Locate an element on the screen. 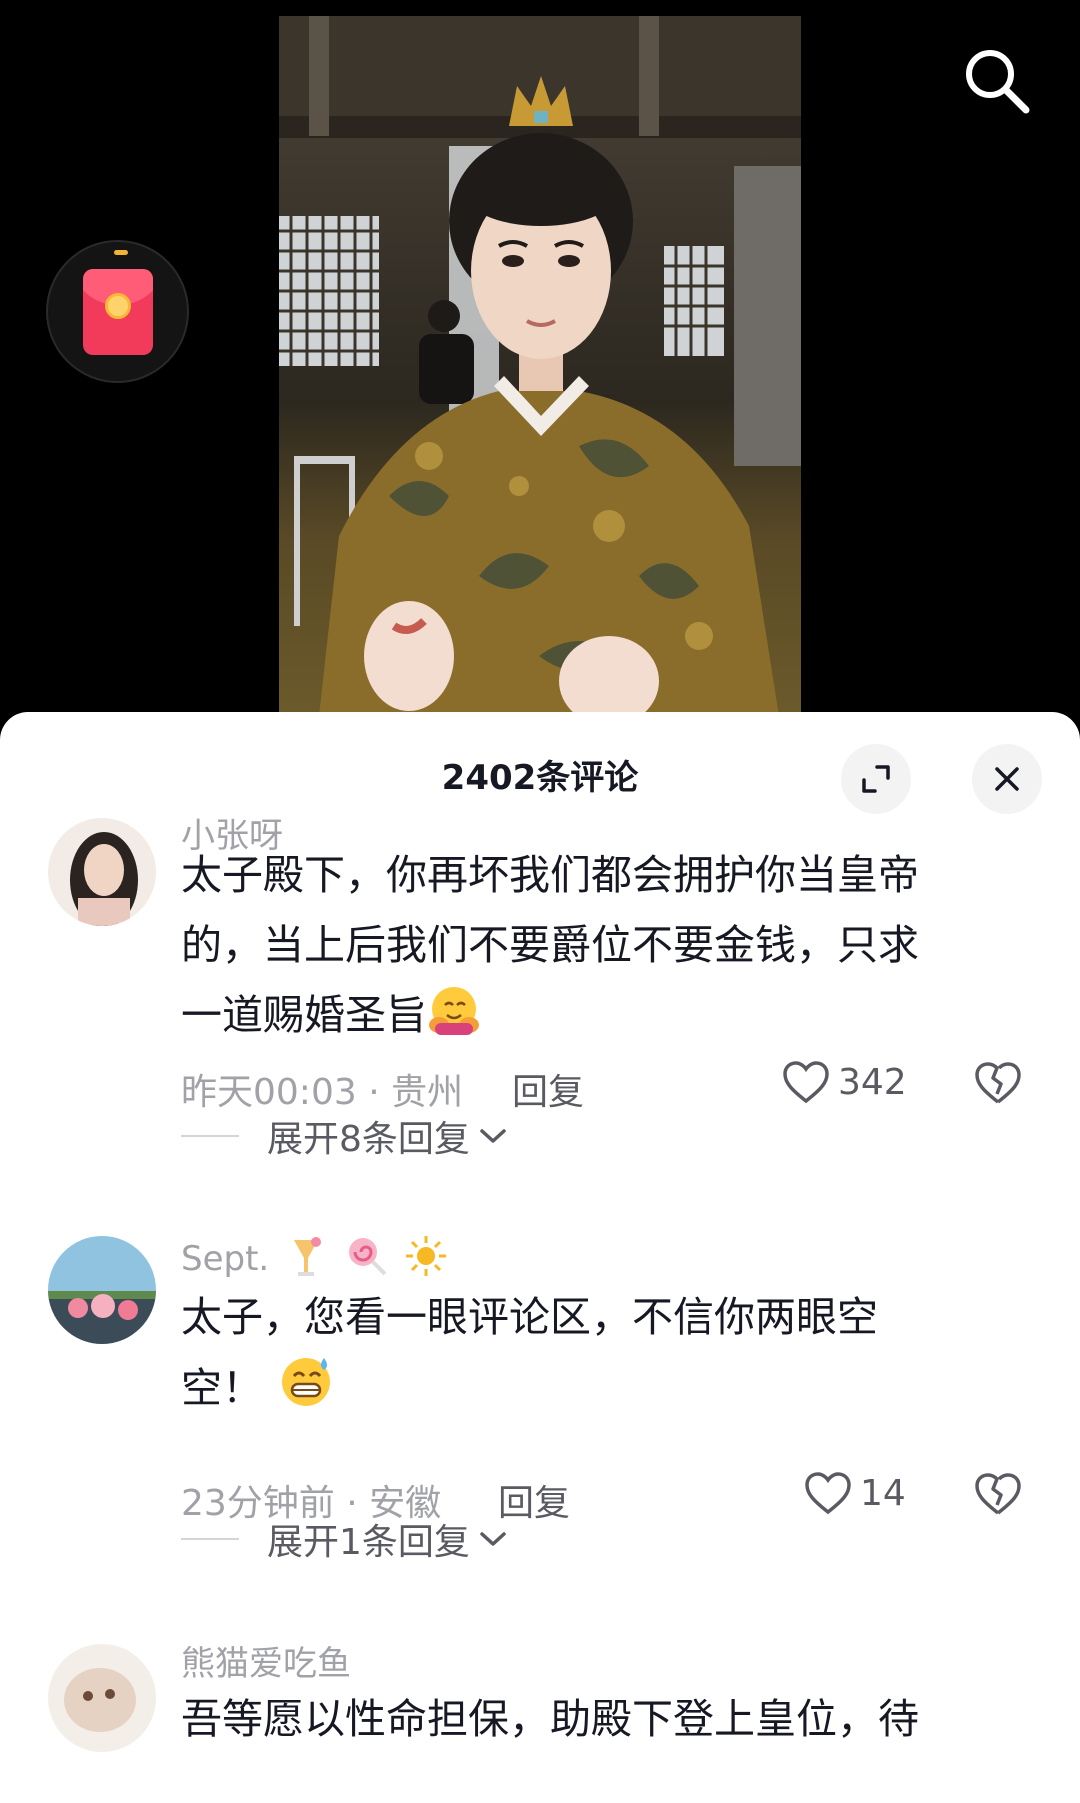  search-icon is located at coordinates (998, 82).